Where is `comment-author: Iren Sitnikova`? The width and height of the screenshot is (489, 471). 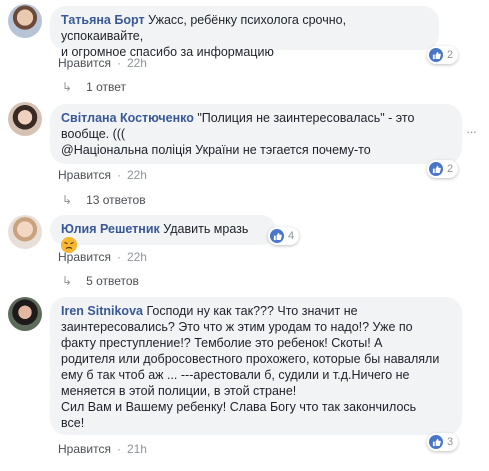
comment-author: Iren Sitnikova is located at coordinates (102, 311).